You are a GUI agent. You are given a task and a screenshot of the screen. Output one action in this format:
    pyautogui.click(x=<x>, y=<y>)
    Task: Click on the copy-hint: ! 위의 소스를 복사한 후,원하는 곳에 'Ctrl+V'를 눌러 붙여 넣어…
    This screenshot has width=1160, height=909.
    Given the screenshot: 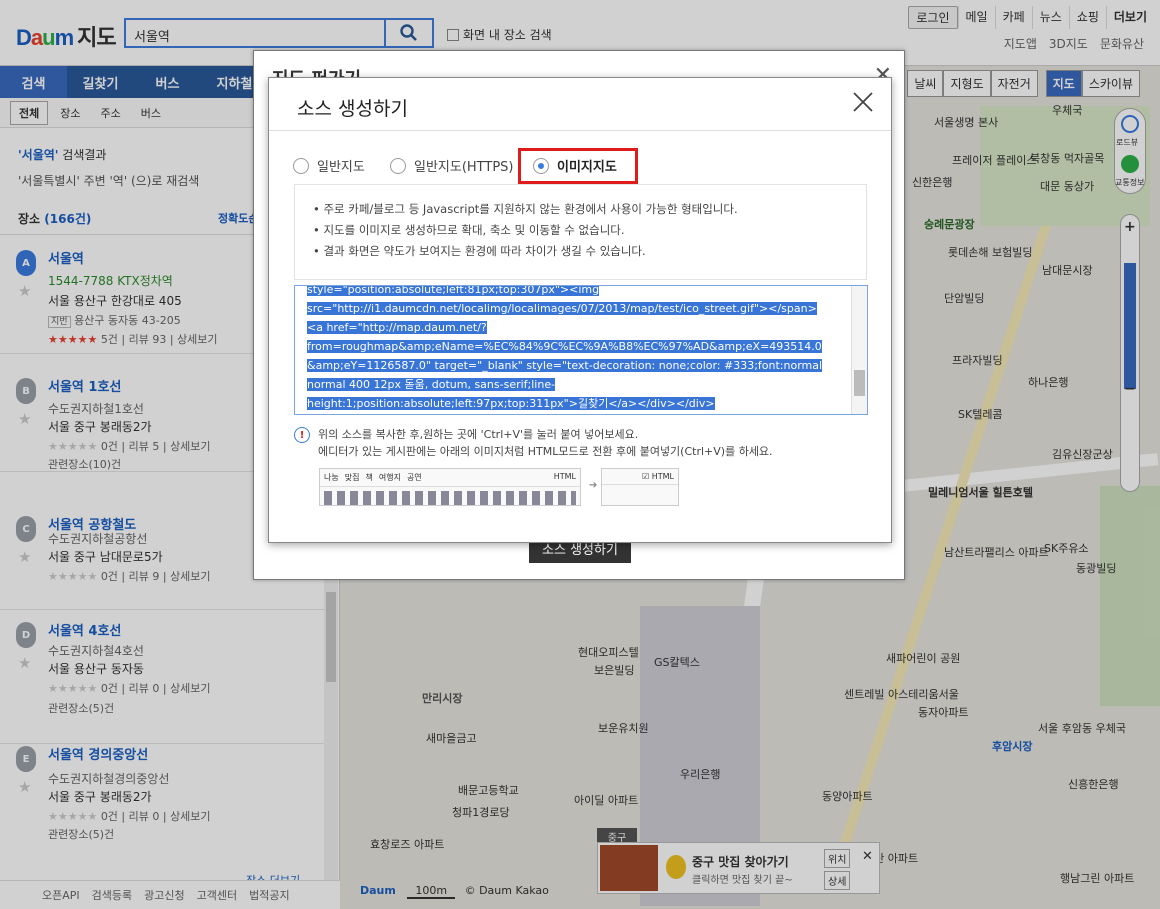 What is the action you would take?
    pyautogui.click(x=533, y=443)
    